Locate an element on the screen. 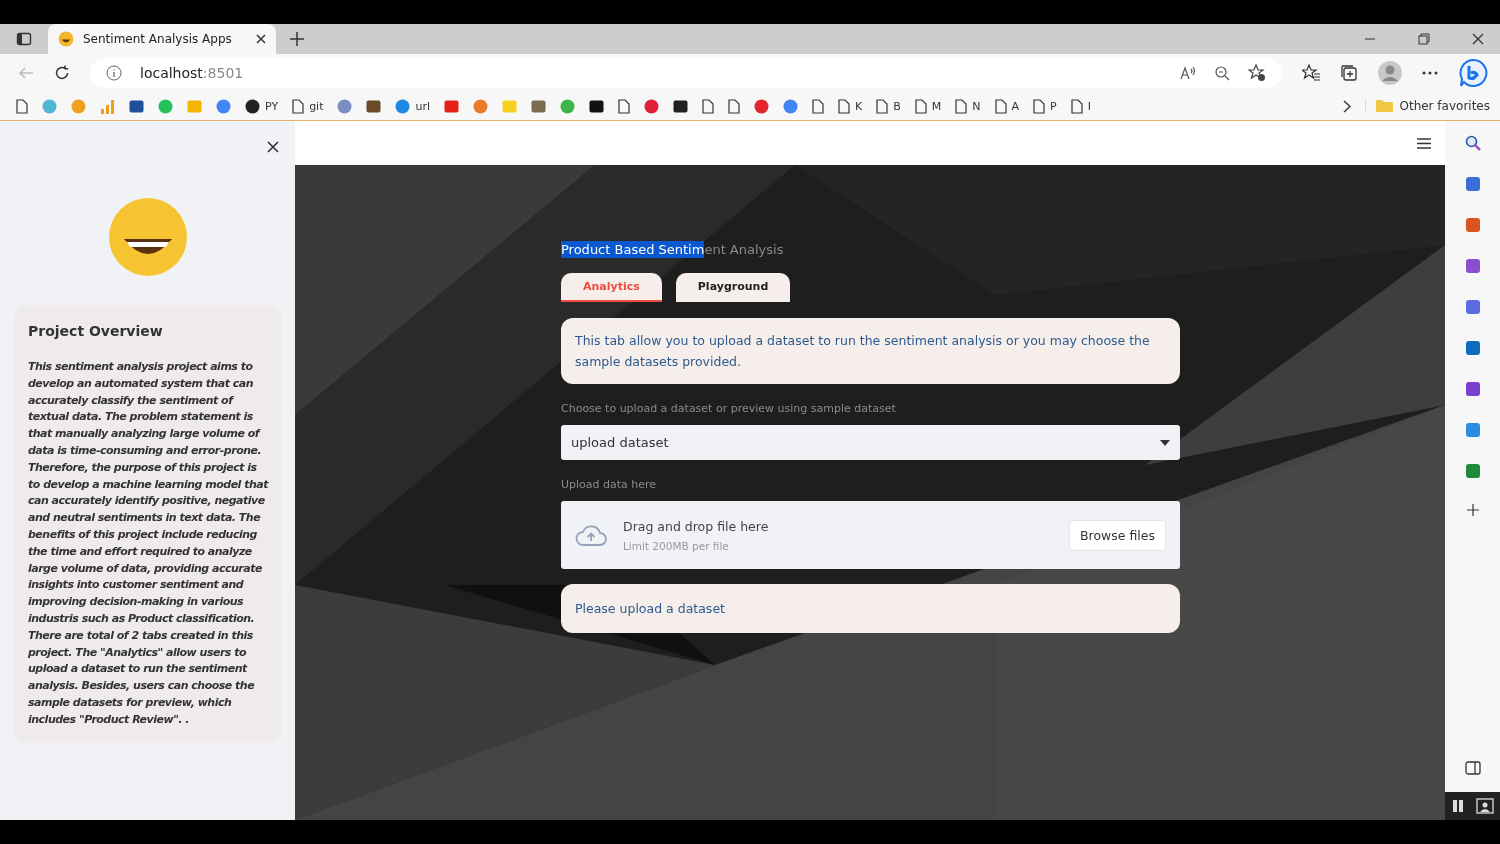  chat-bubble-icon is located at coordinates (1473, 73).